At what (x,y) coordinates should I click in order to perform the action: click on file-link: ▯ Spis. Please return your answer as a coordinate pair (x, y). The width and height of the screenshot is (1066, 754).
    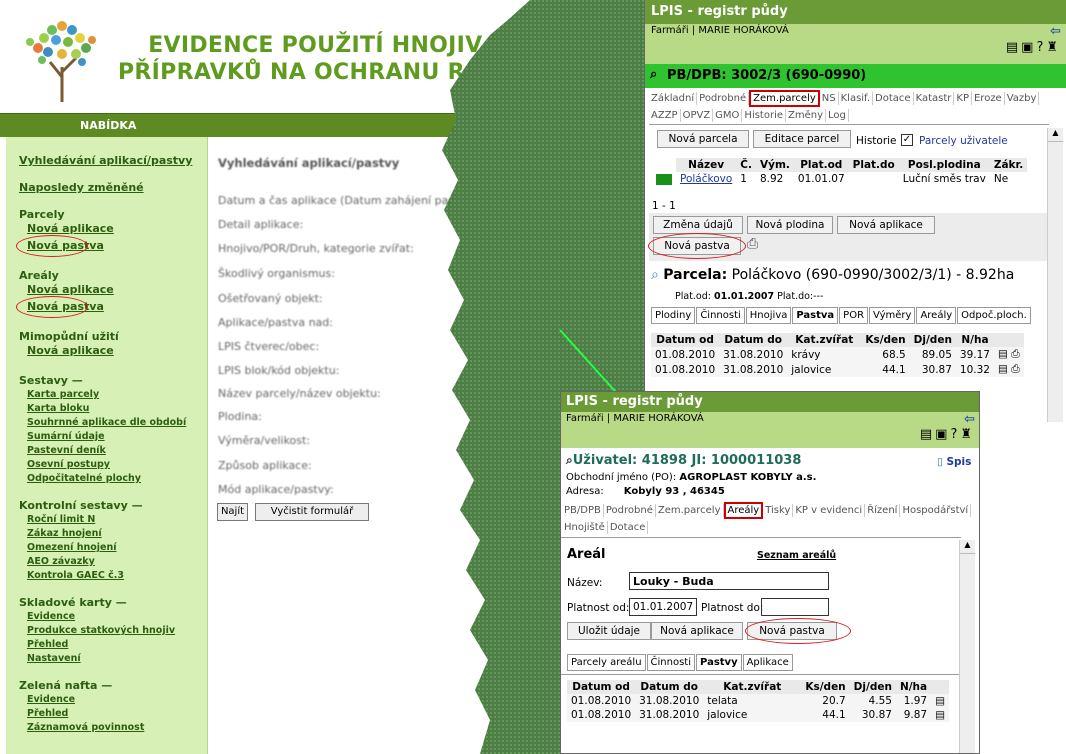
    Looking at the image, I should click on (954, 462).